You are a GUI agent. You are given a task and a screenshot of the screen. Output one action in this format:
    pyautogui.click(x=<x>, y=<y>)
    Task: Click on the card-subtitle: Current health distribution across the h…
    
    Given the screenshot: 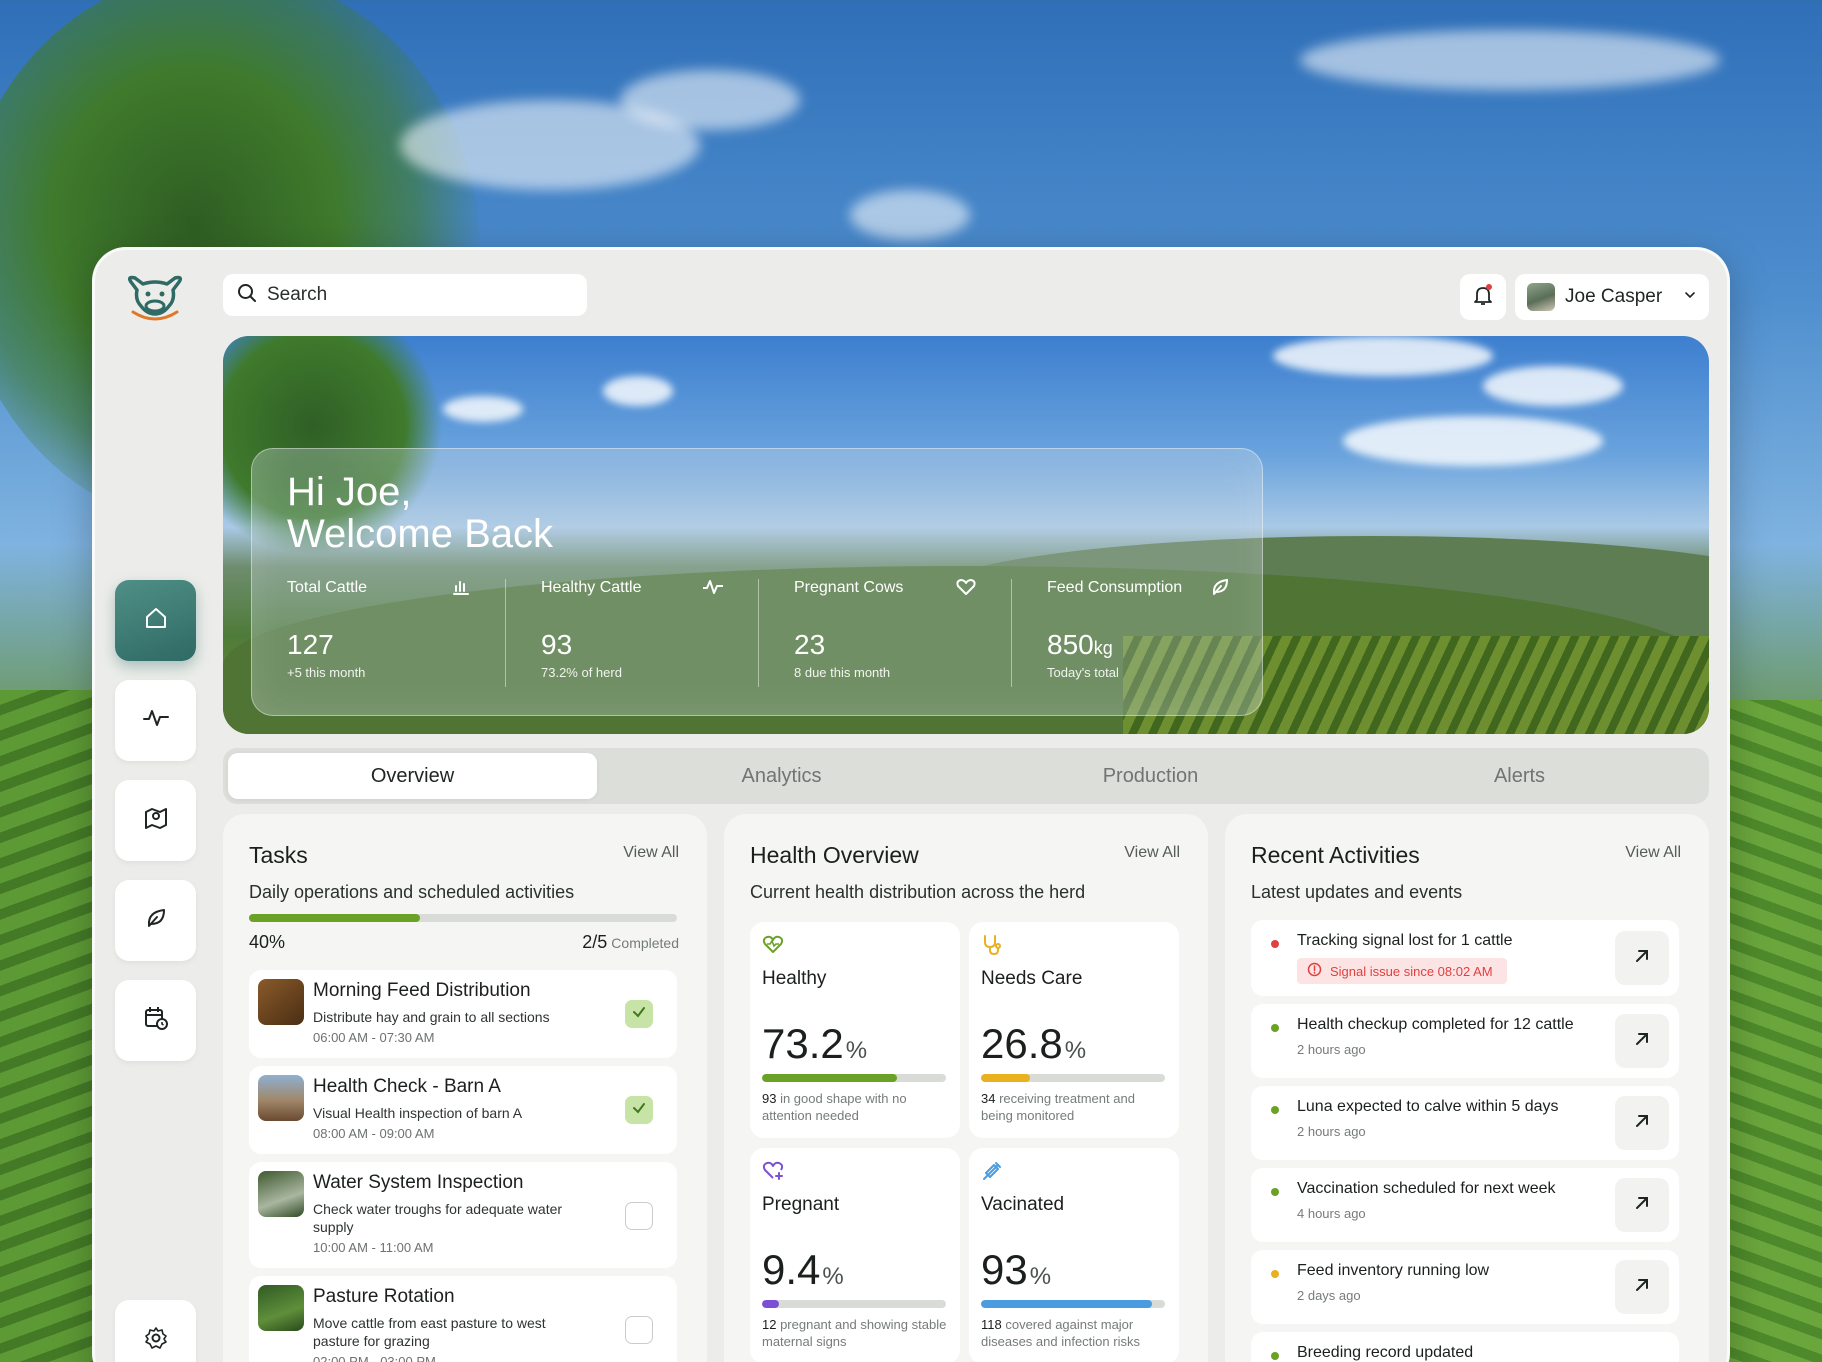 What is the action you would take?
    pyautogui.click(x=918, y=892)
    